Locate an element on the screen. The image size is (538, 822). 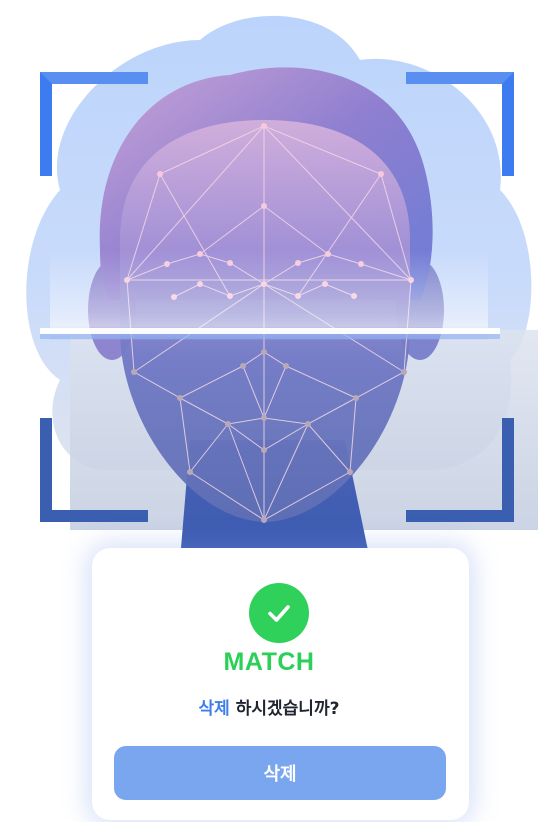
frame-corner-bottom-right is located at coordinates (460, 470).